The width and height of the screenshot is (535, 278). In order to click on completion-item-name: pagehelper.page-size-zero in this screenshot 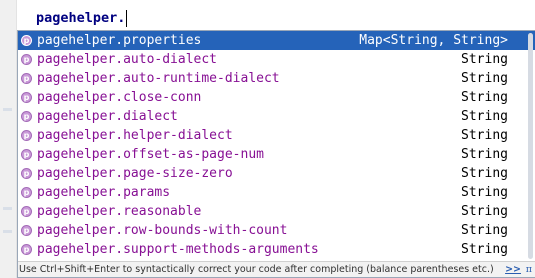, I will do `click(135, 173)`.